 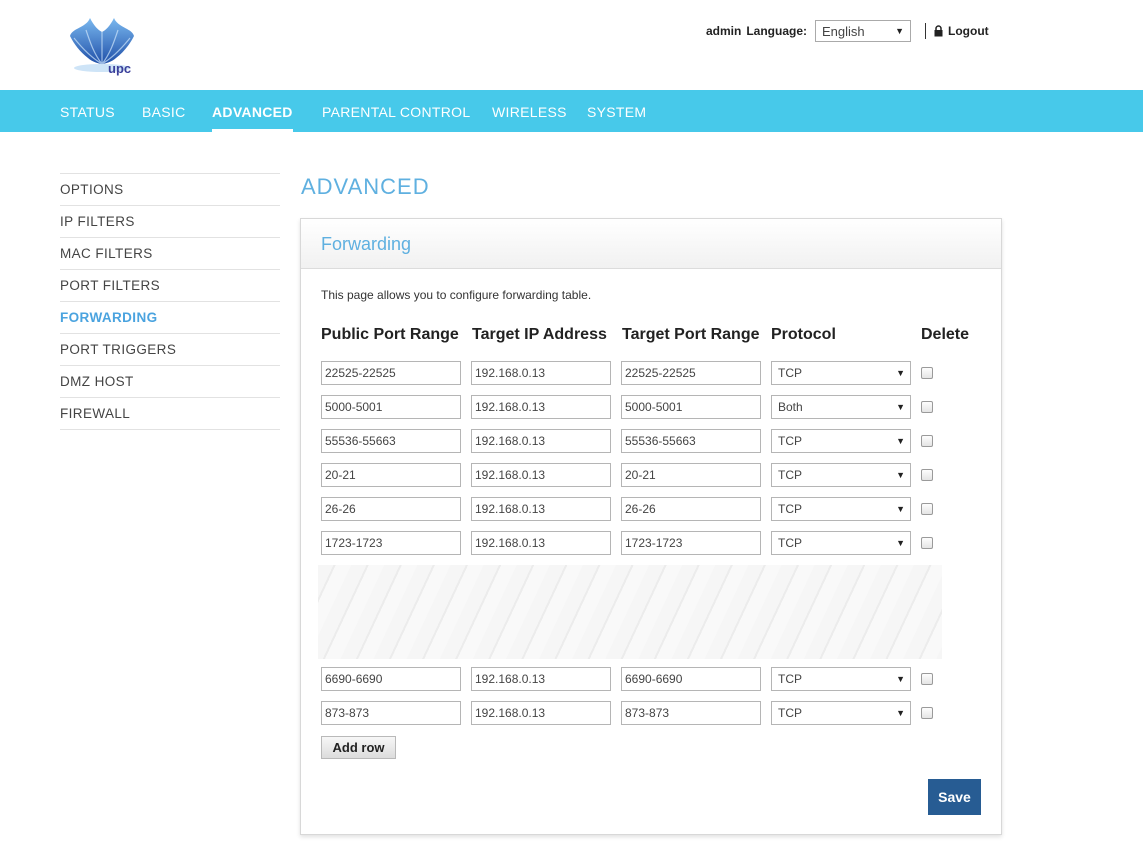 I want to click on nav-system: SYSTEM, so click(x=616, y=111).